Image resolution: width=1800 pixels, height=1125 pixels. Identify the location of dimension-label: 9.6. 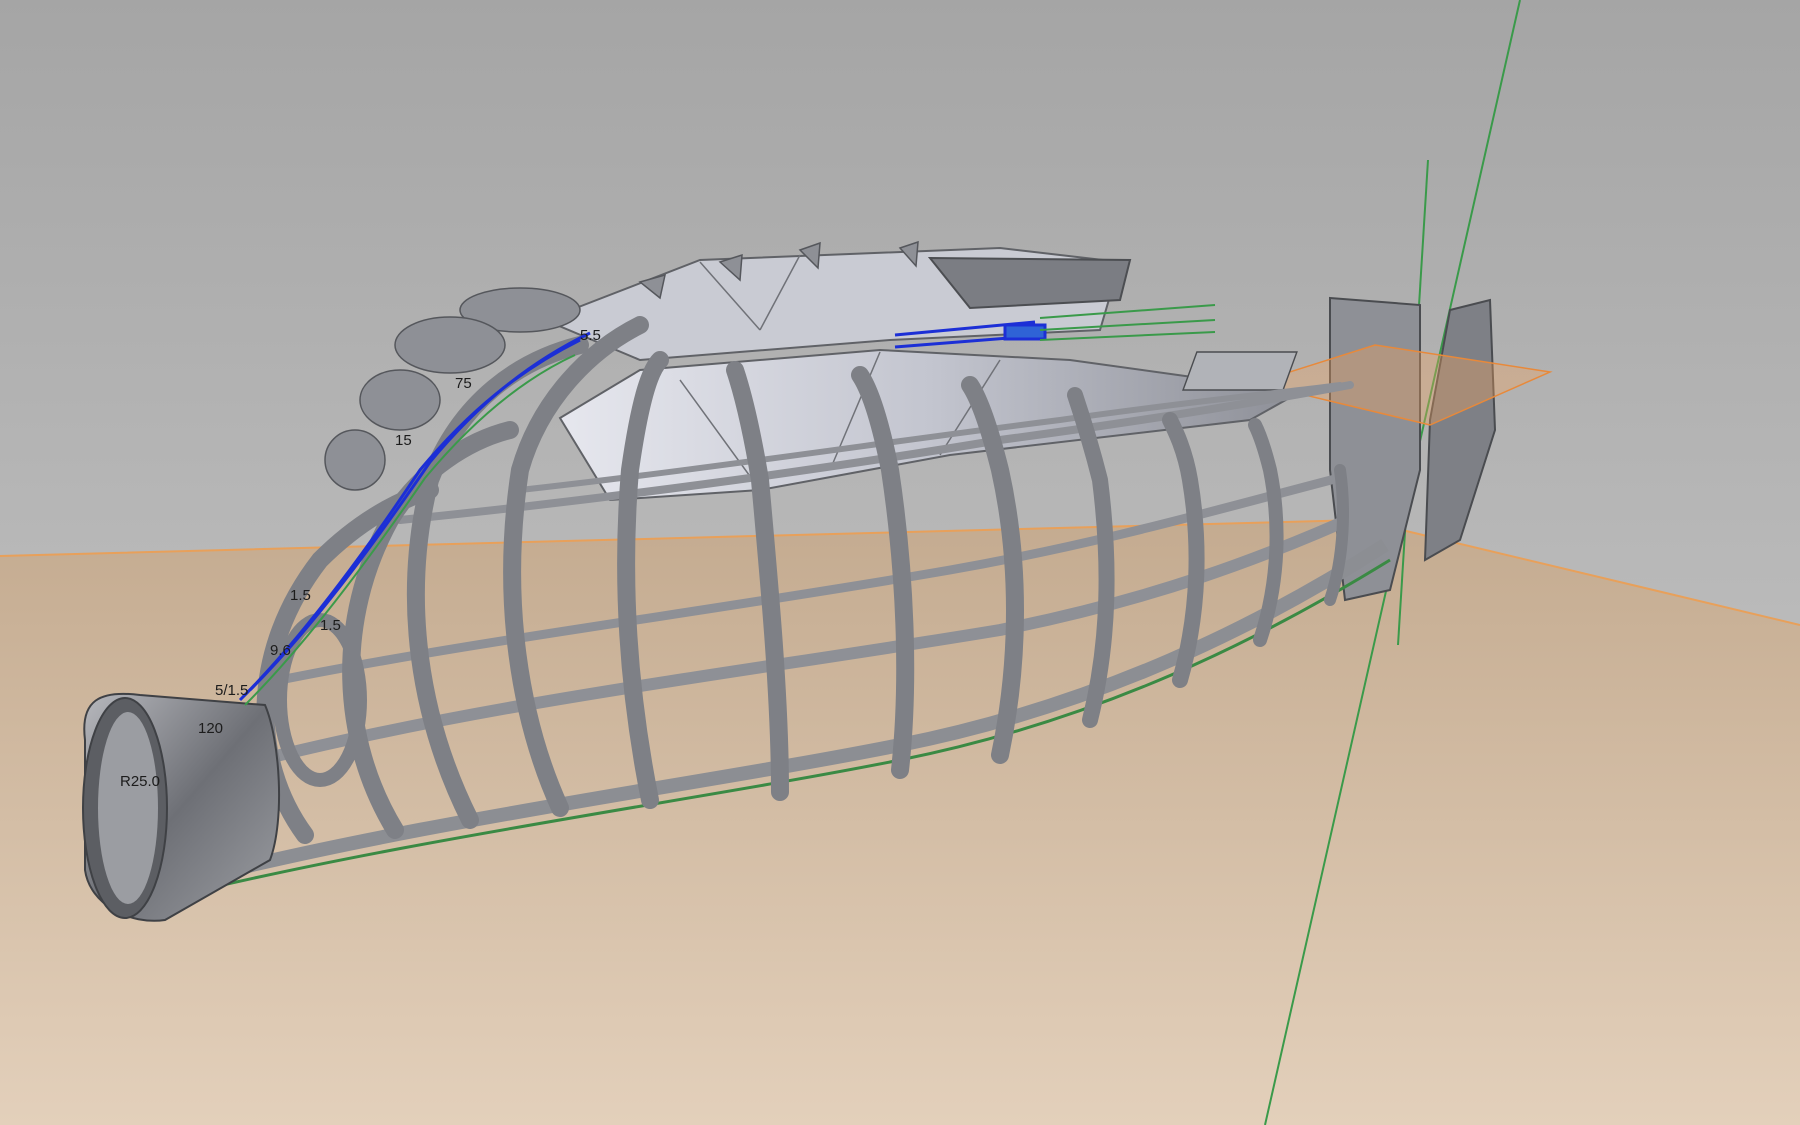
(280, 650).